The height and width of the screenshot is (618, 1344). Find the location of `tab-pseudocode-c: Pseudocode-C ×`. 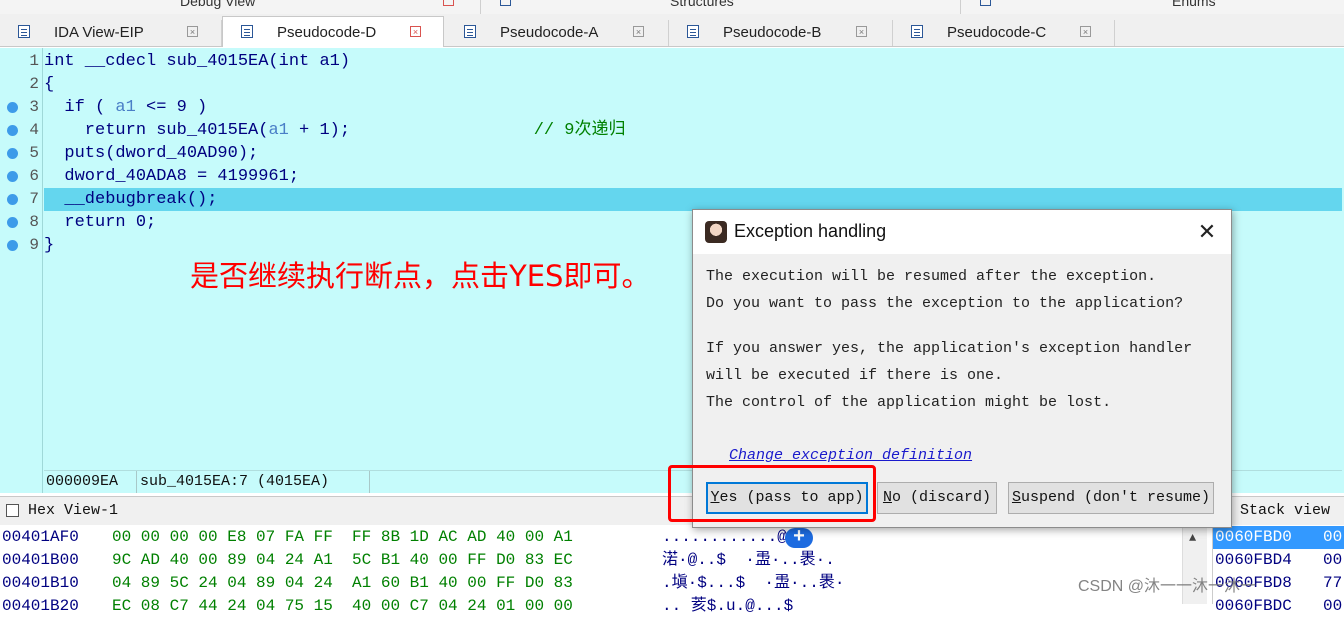

tab-pseudocode-c: Pseudocode-C × is located at coordinates (1004, 33).